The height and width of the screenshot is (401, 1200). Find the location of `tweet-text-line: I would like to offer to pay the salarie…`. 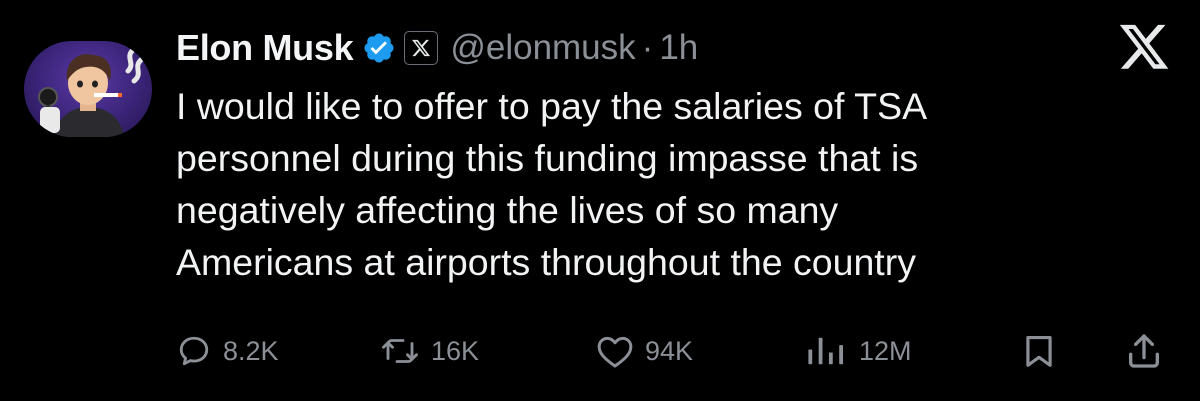

tweet-text-line: I would like to offer to pay the salarie… is located at coordinates (552, 106).